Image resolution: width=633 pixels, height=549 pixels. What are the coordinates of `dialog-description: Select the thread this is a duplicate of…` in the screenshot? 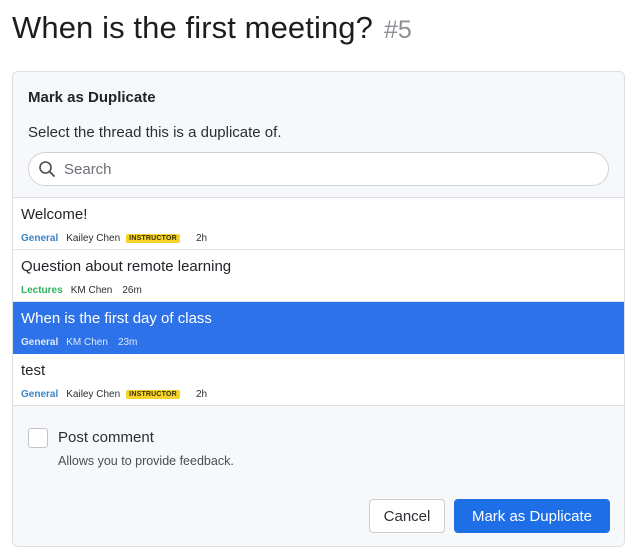 It's located at (155, 132).